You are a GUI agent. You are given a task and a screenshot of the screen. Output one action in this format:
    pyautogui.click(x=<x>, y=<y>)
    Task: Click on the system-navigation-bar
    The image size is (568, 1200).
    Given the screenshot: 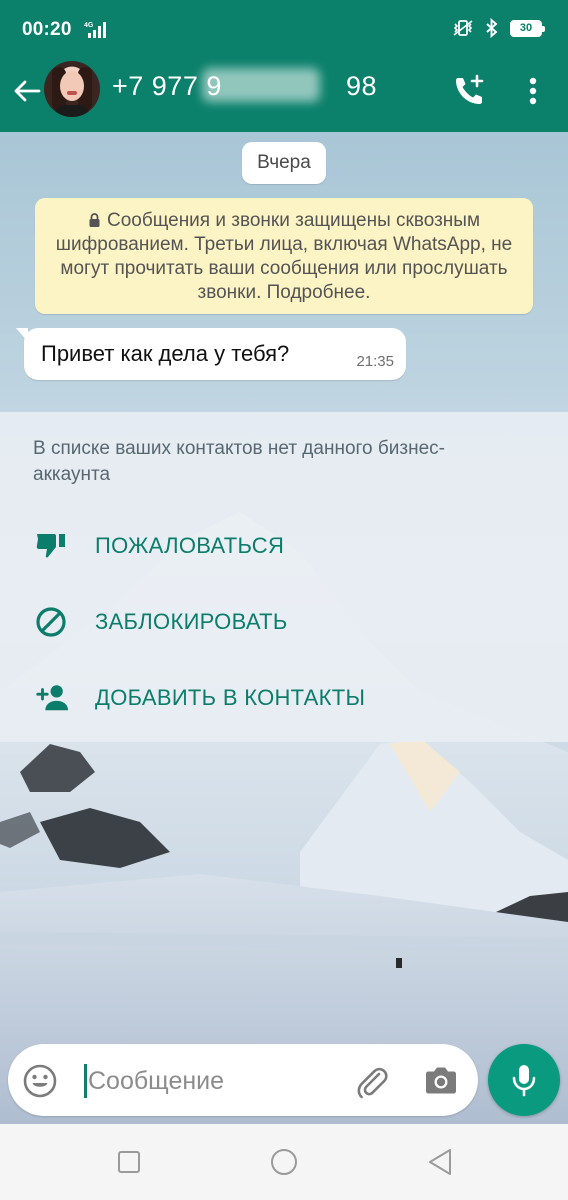 What is the action you would take?
    pyautogui.click(x=284, y=1162)
    